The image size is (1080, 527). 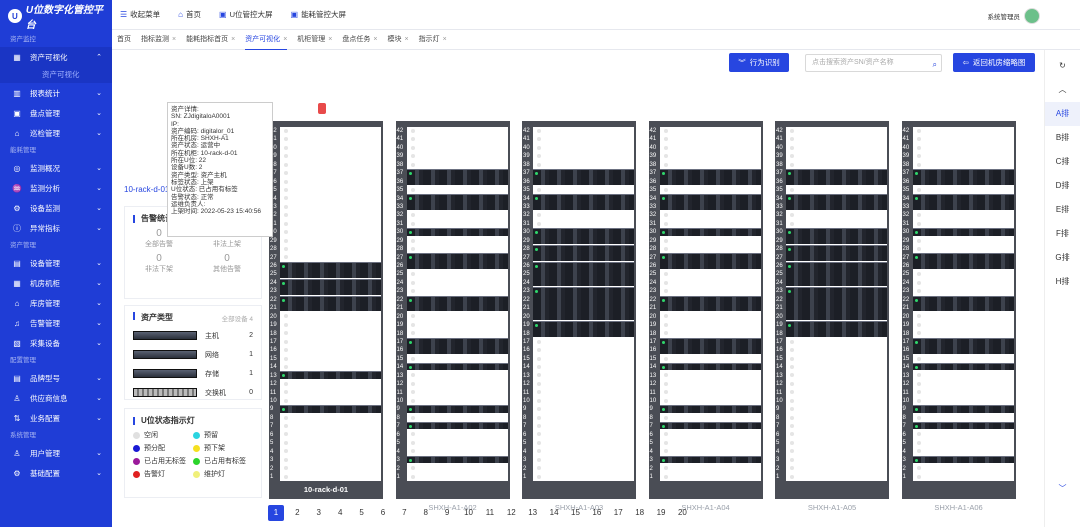 What do you see at coordinates (237, 318) in the screenshot?
I see `asset-all-count: 全部设备 4` at bounding box center [237, 318].